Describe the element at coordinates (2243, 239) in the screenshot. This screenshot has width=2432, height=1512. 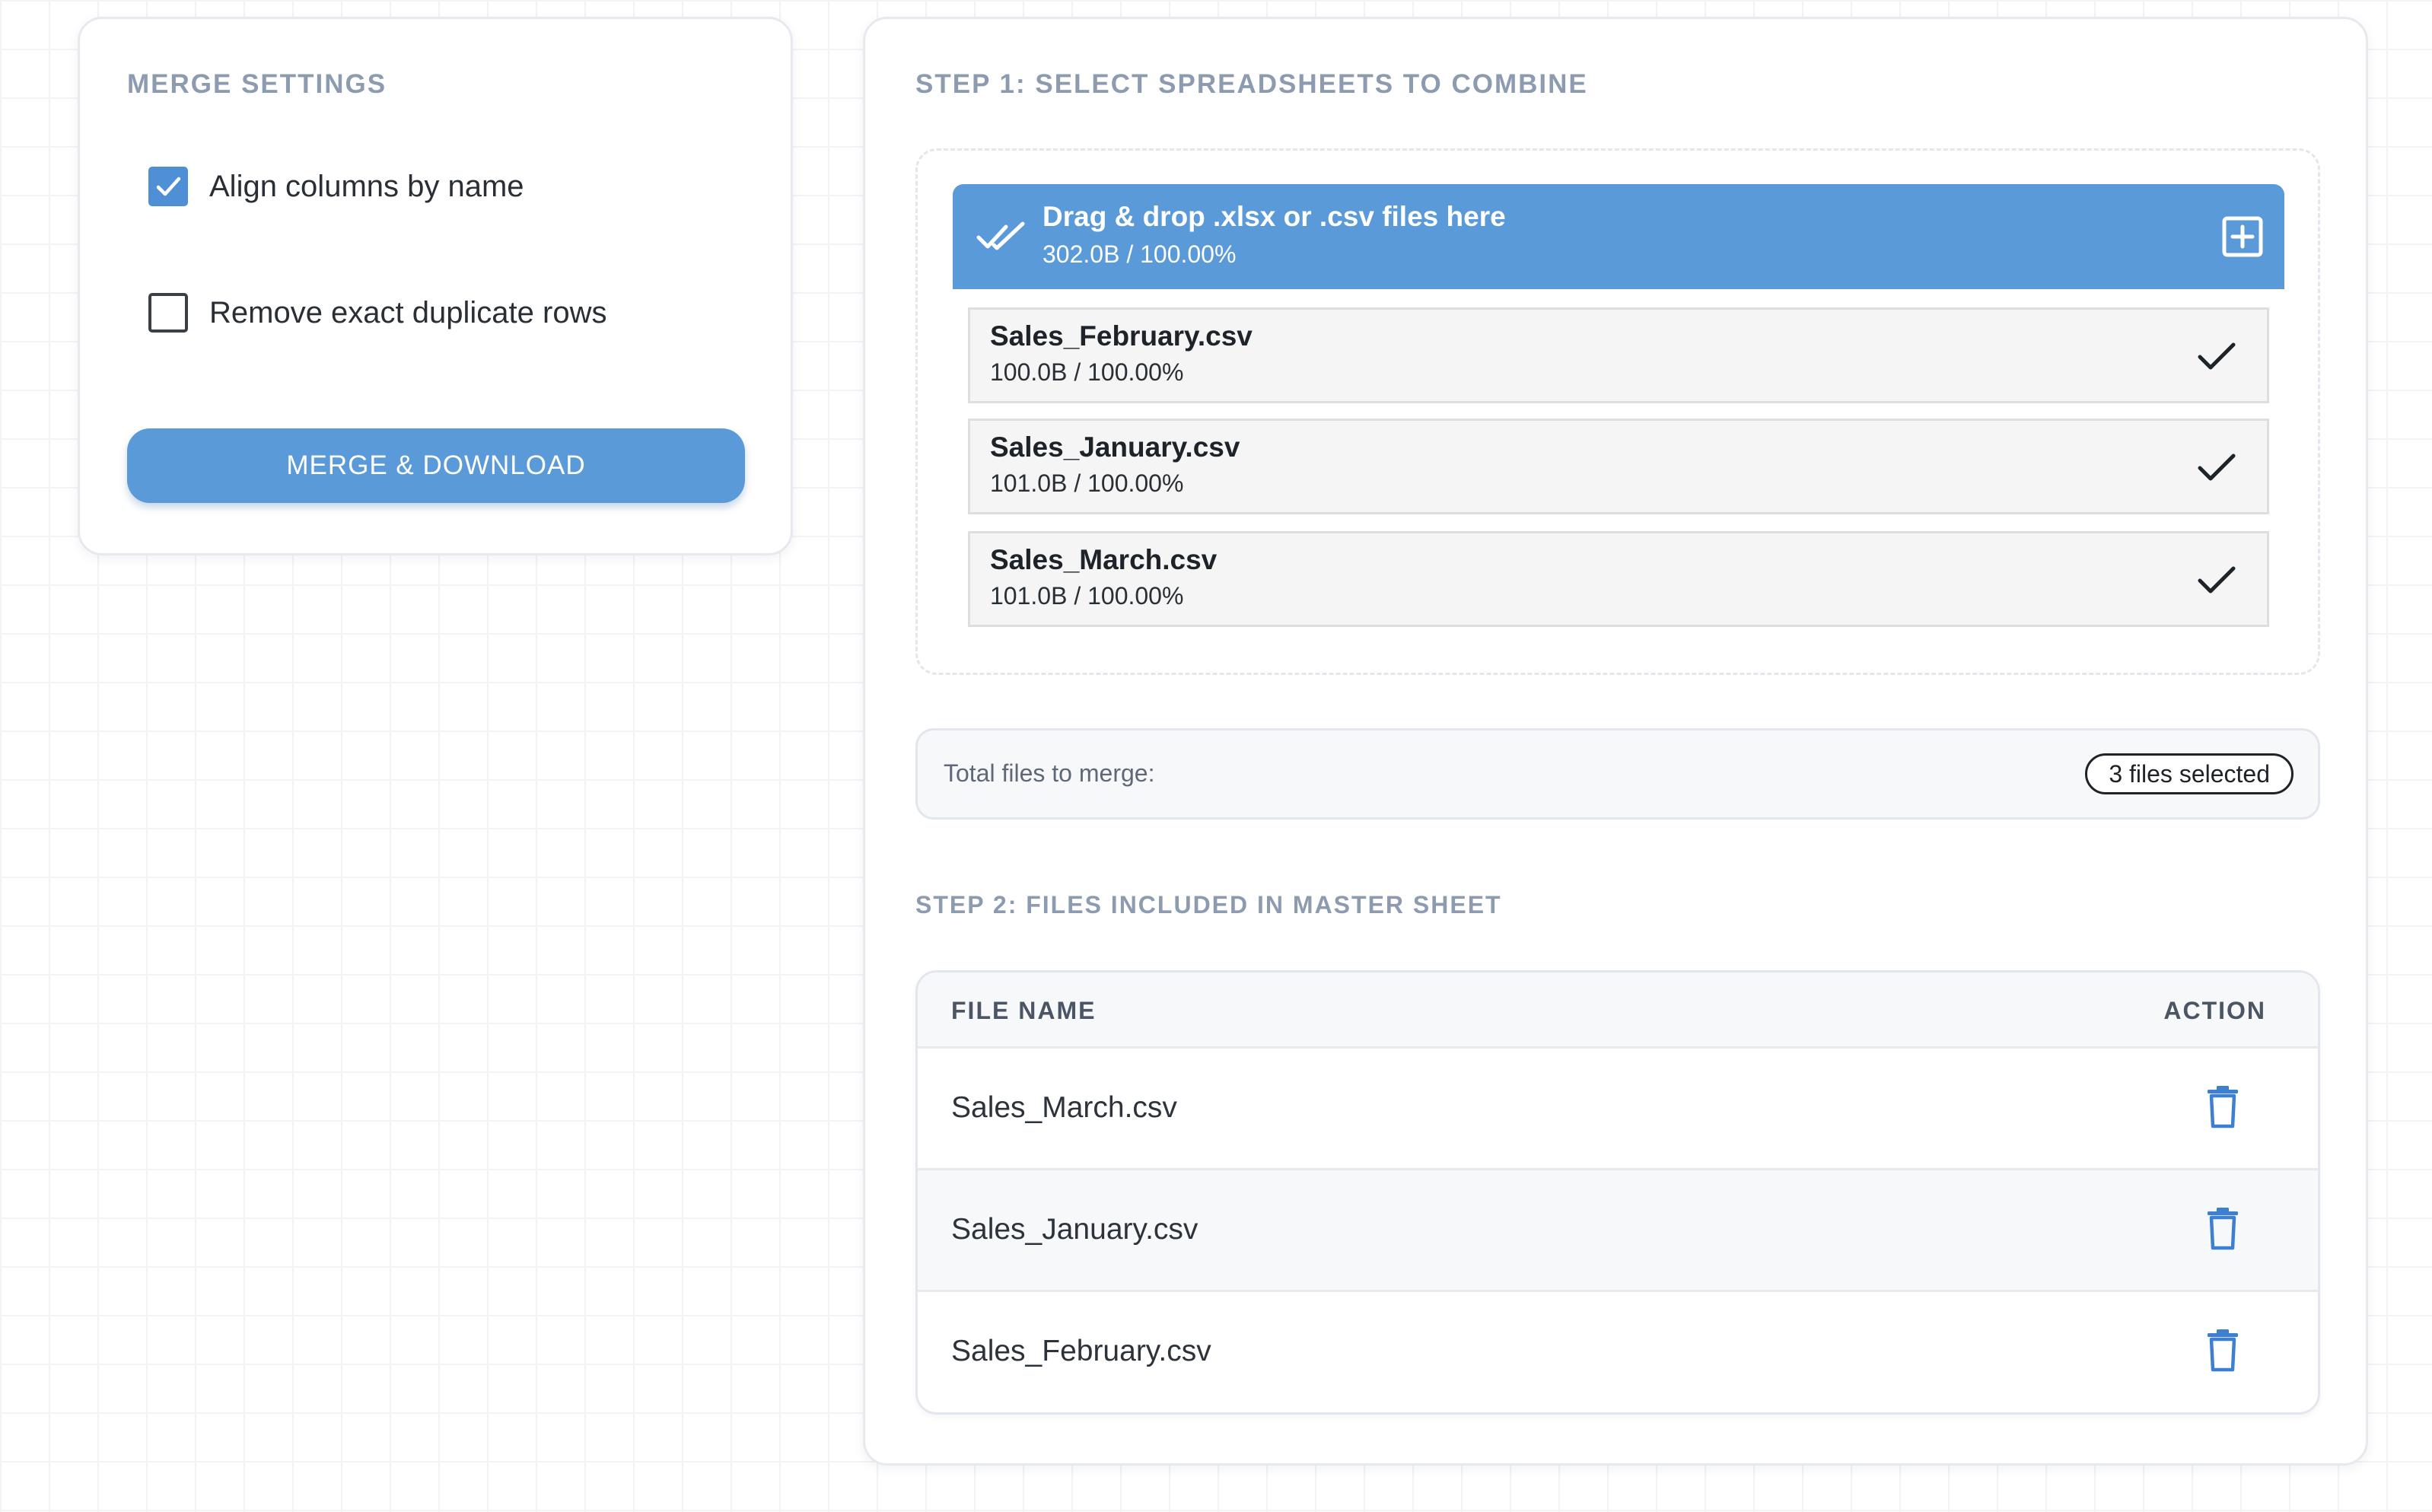
I see `add-file-icon` at that location.